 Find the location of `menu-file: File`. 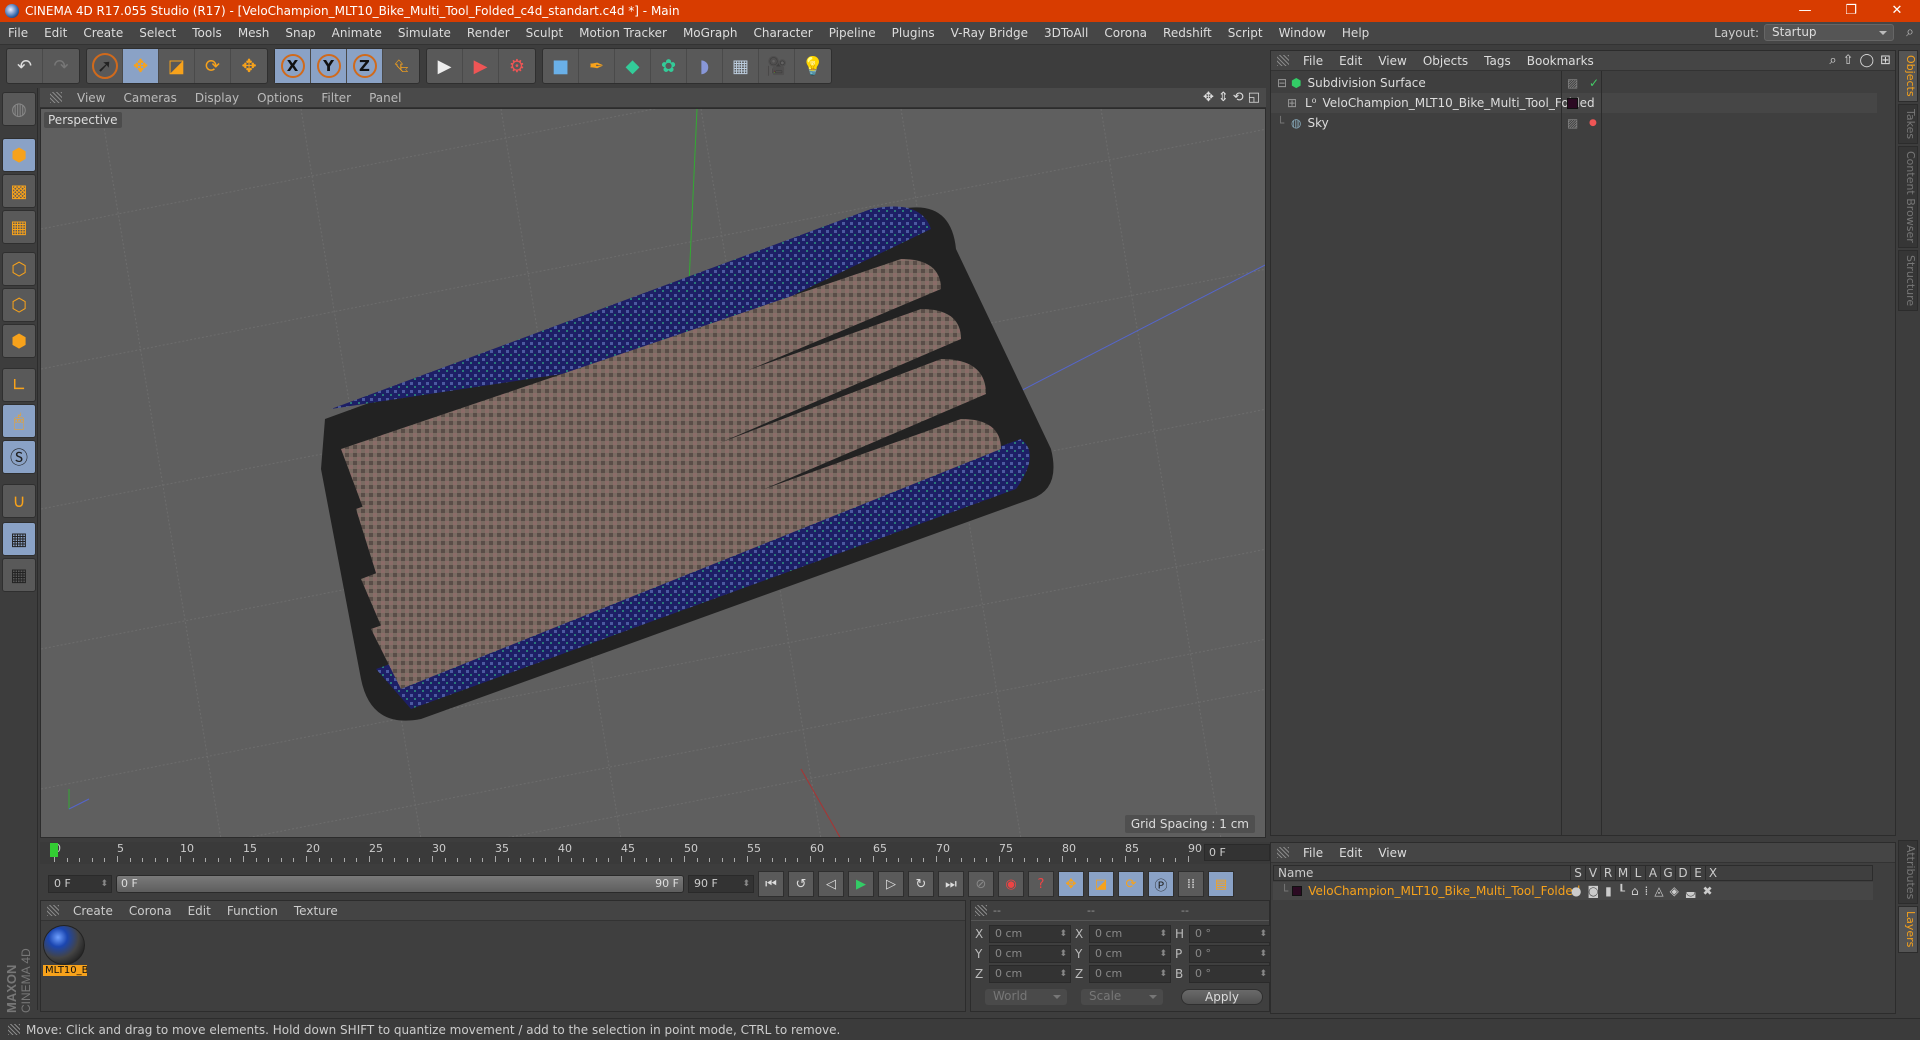

menu-file: File is located at coordinates (18, 33).